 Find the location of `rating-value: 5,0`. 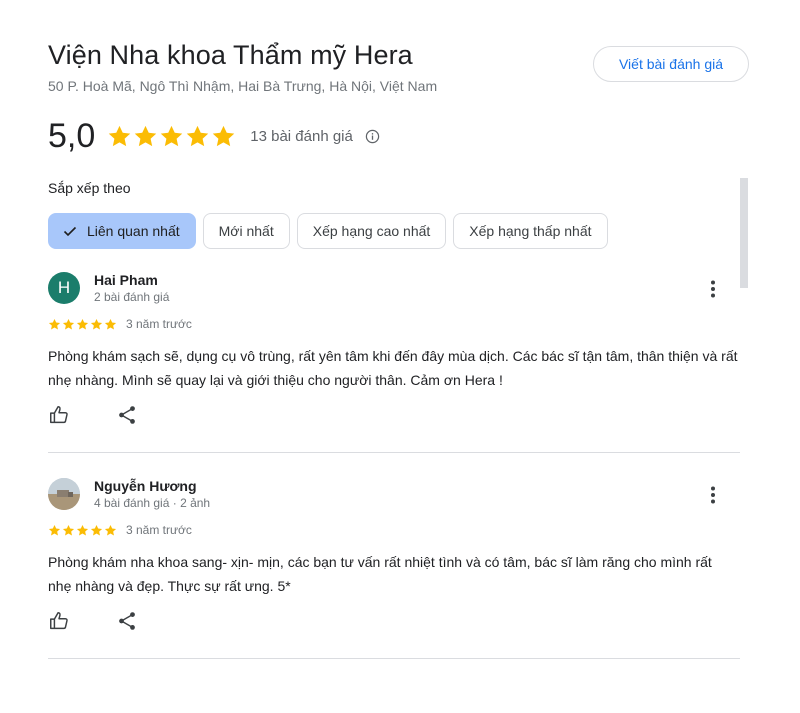

rating-value: 5,0 is located at coordinates (72, 136).